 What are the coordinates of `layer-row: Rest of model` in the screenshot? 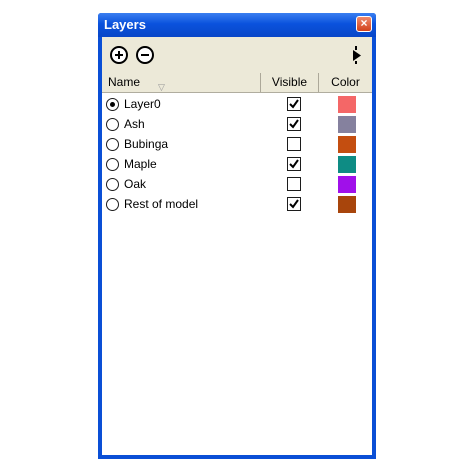 It's located at (237, 205).